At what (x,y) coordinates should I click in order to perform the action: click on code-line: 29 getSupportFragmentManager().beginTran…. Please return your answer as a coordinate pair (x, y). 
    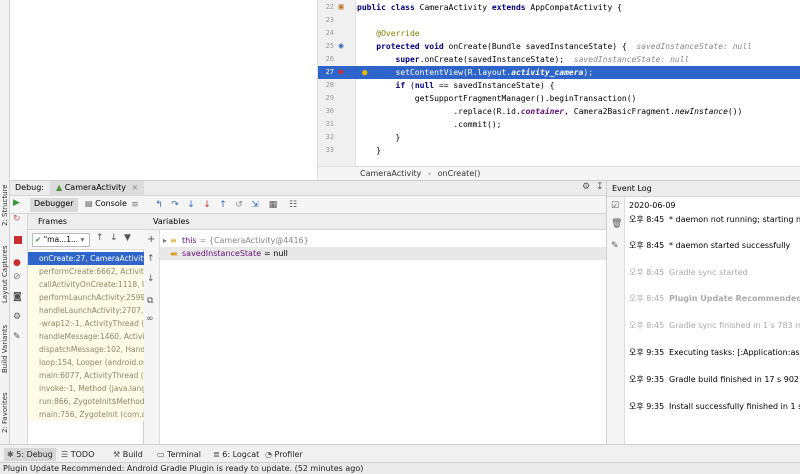
    Looking at the image, I should click on (559, 98).